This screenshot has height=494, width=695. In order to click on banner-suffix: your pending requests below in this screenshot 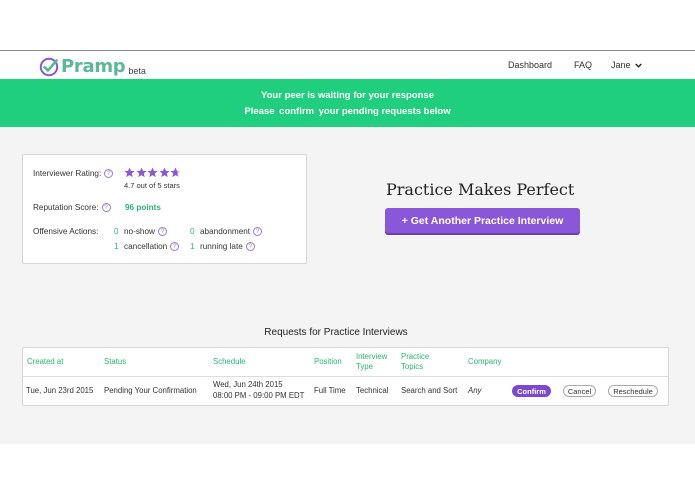, I will do `click(384, 111)`.